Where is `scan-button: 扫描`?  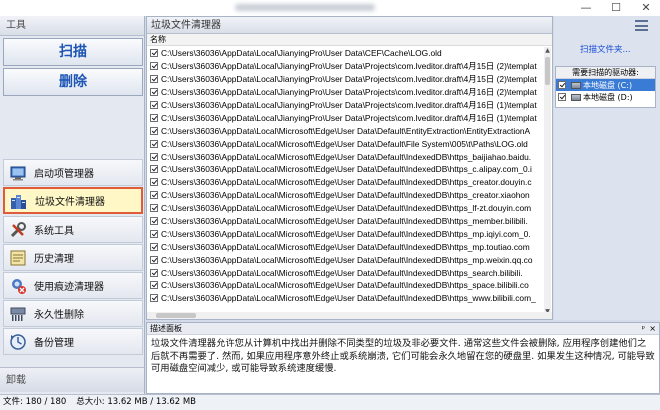
scan-button: 扫描 is located at coordinates (73, 52).